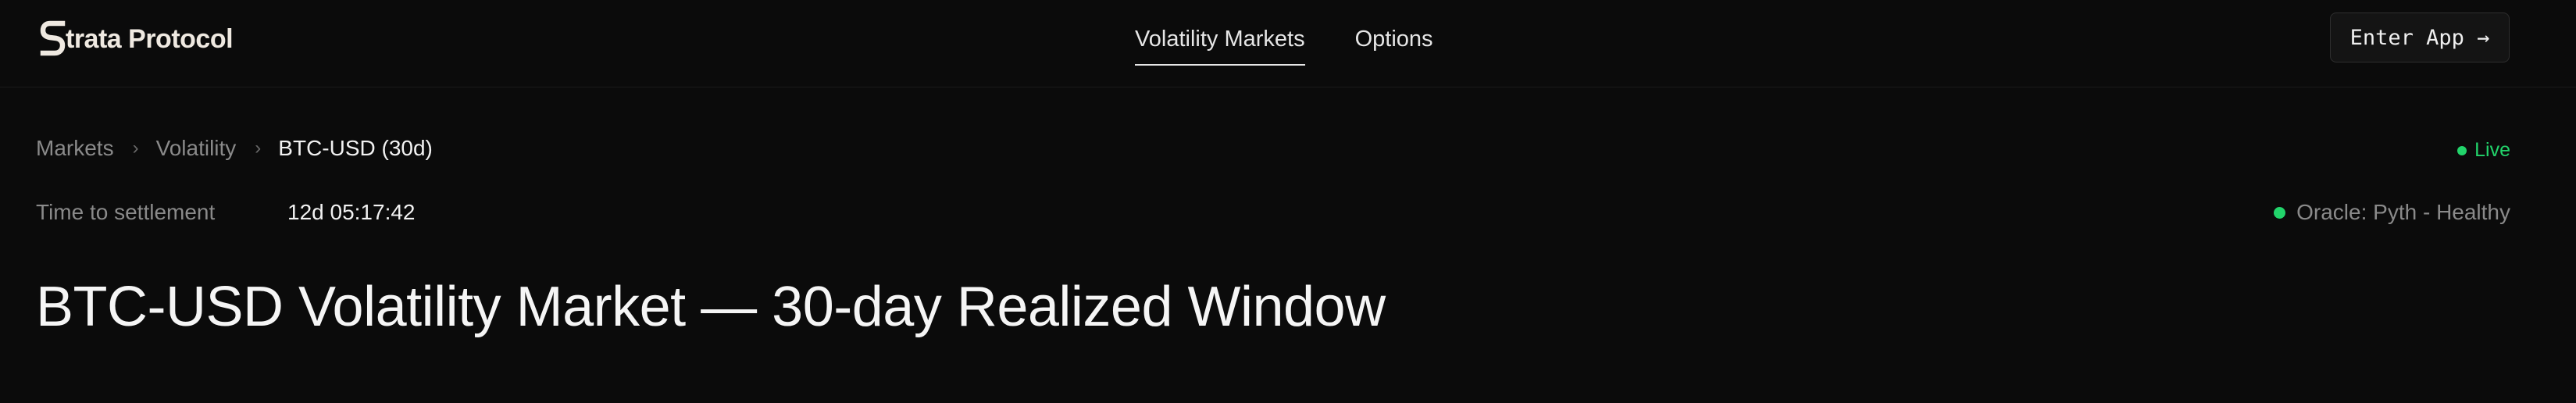 This screenshot has height=403, width=2576. I want to click on brand-logo: trata Protocol, so click(136, 39).